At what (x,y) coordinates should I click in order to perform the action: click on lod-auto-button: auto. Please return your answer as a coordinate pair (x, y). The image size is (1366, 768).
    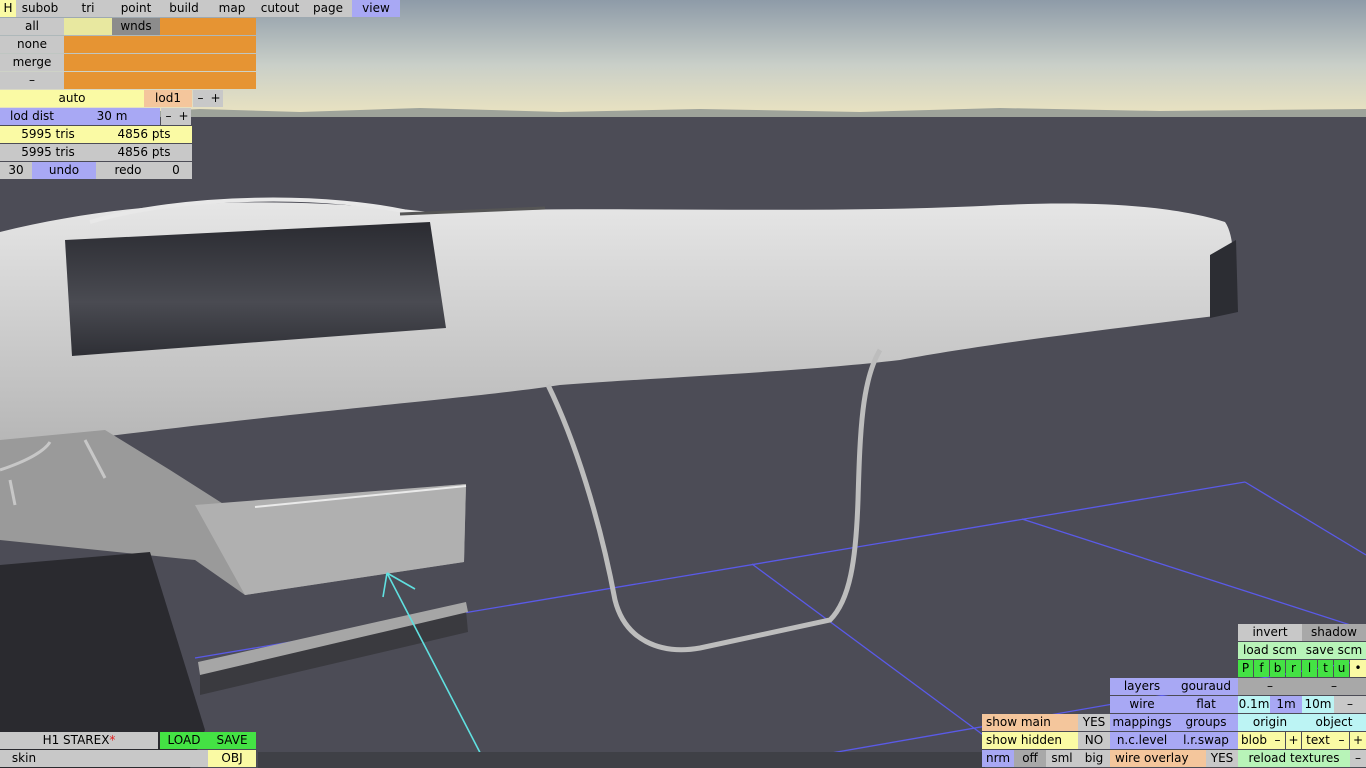
    Looking at the image, I should click on (72, 98).